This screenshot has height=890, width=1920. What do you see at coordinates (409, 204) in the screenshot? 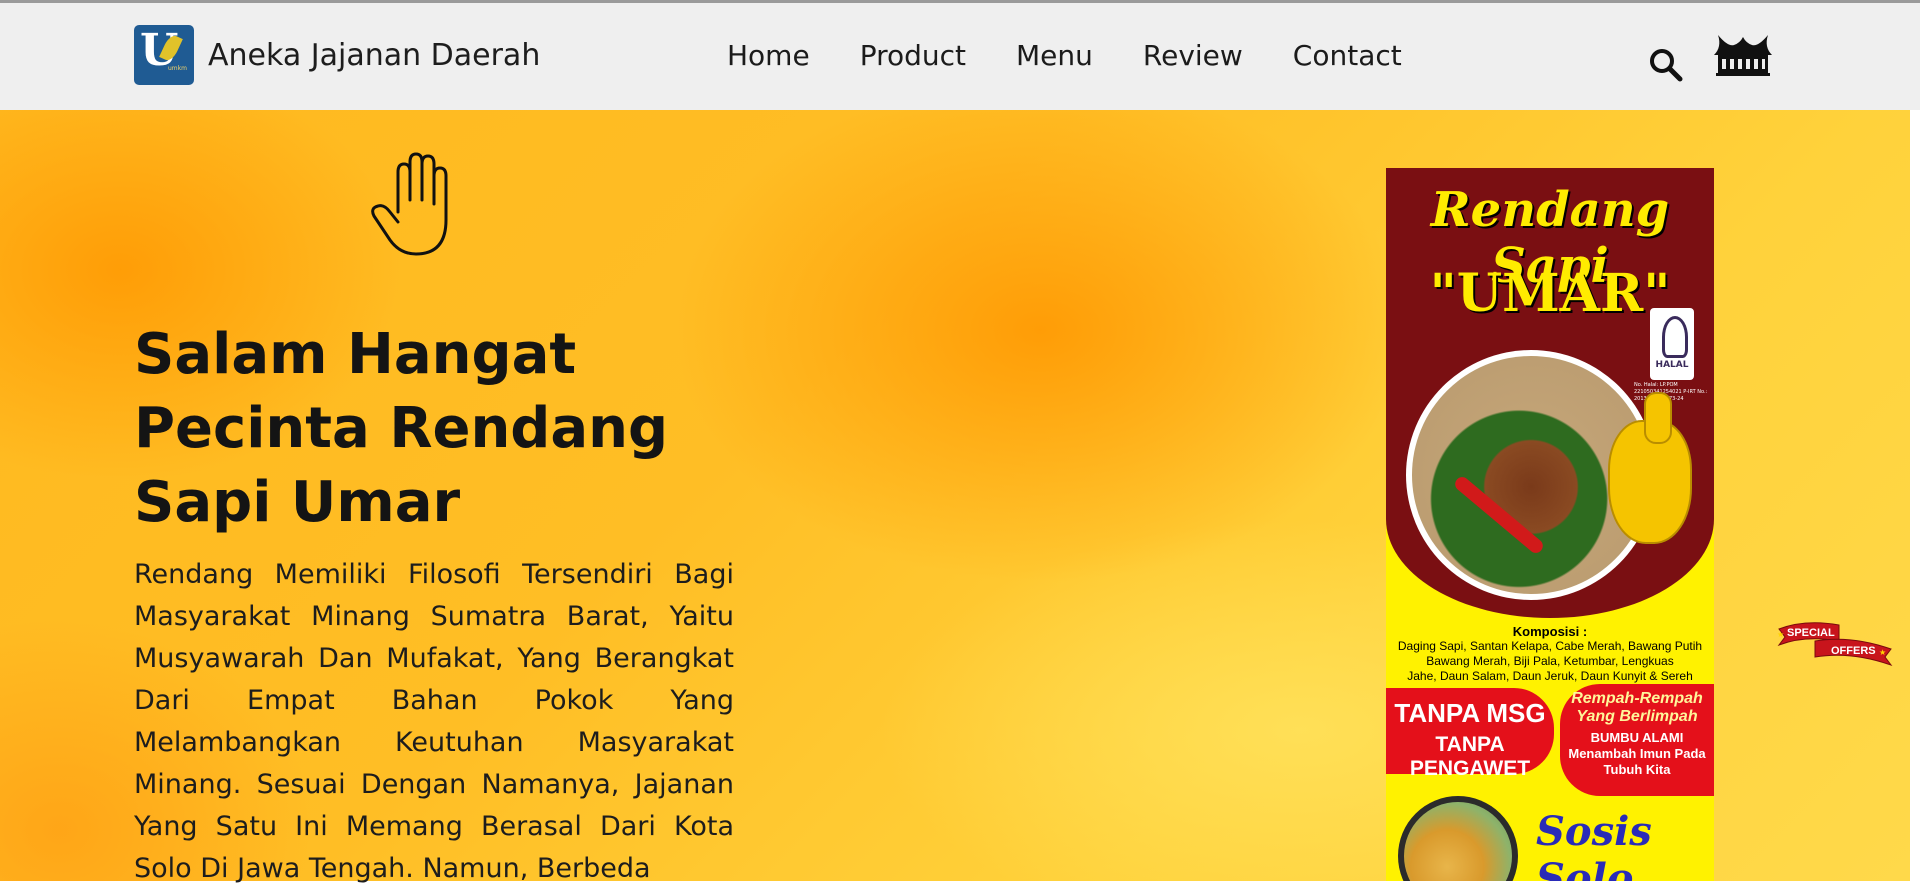
I see `waving-hand-icon` at bounding box center [409, 204].